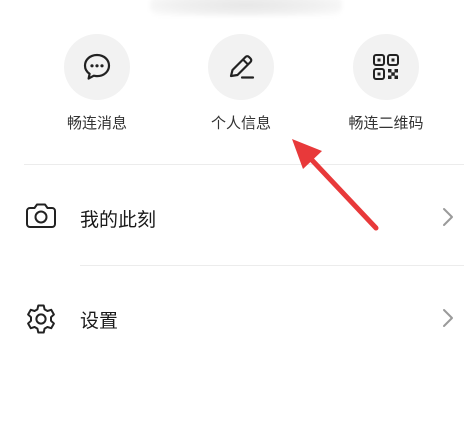  I want to click on annotation-arrow-icon, so click(335, 185).